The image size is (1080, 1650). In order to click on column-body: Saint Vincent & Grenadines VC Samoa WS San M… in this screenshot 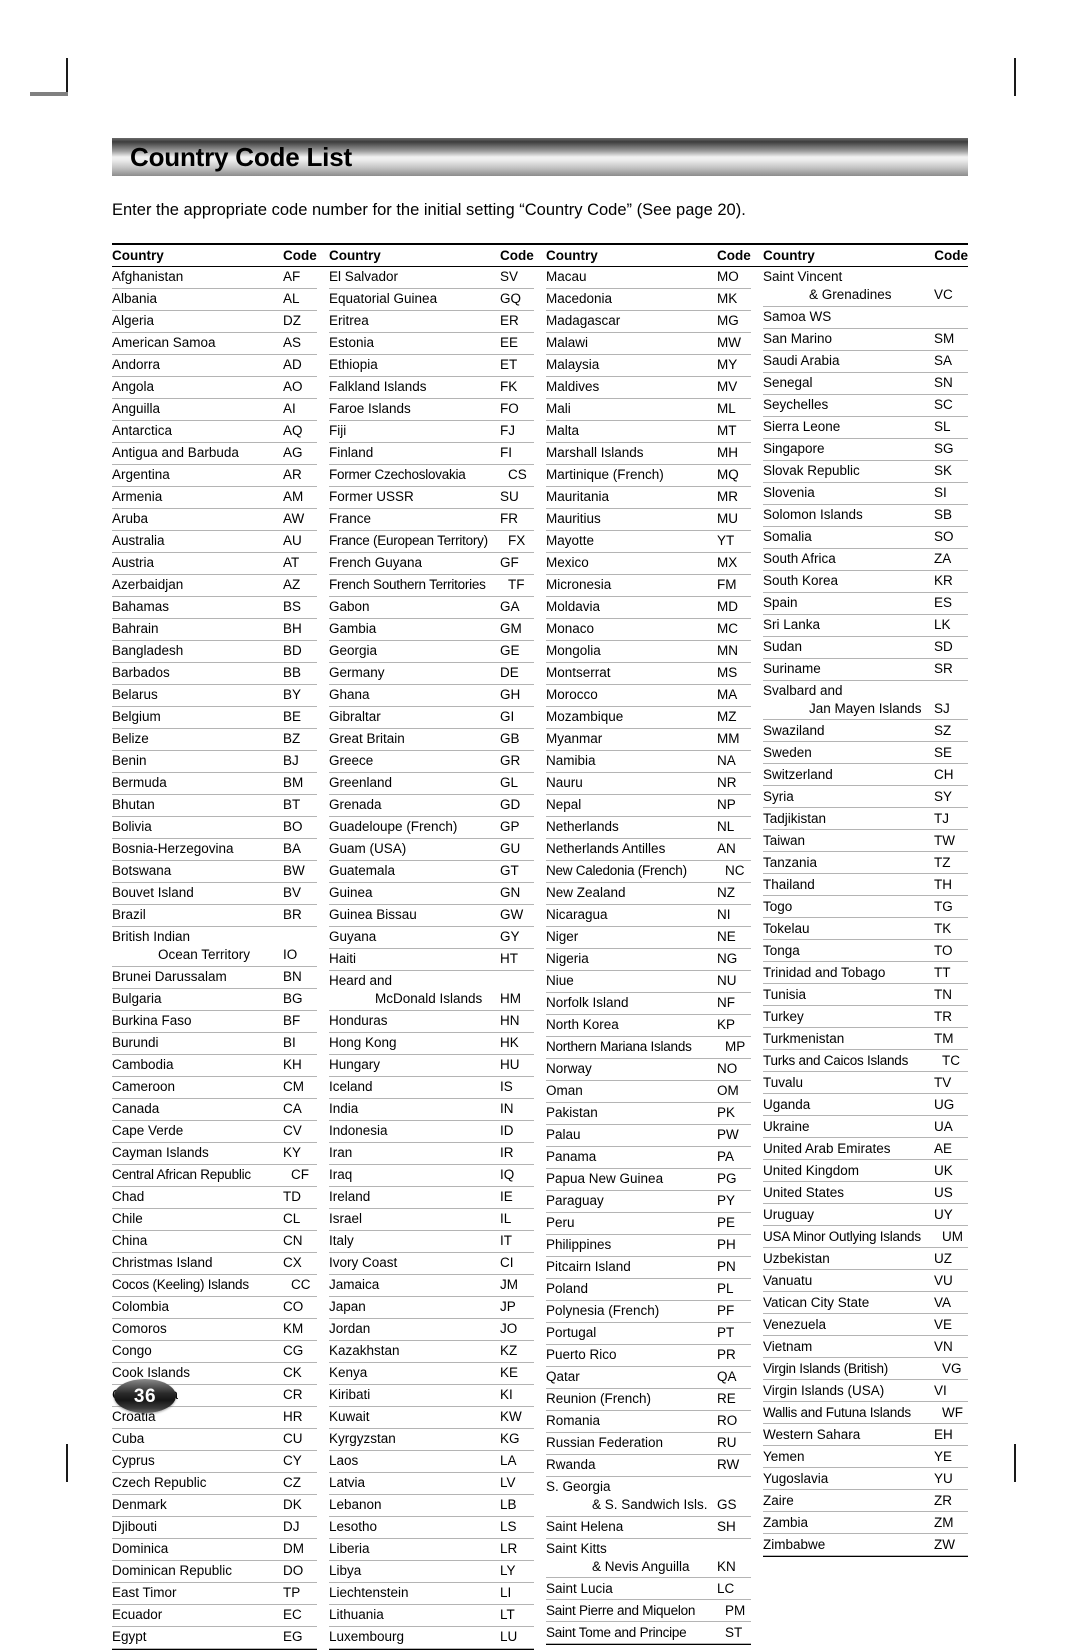, I will do `click(865, 912)`.